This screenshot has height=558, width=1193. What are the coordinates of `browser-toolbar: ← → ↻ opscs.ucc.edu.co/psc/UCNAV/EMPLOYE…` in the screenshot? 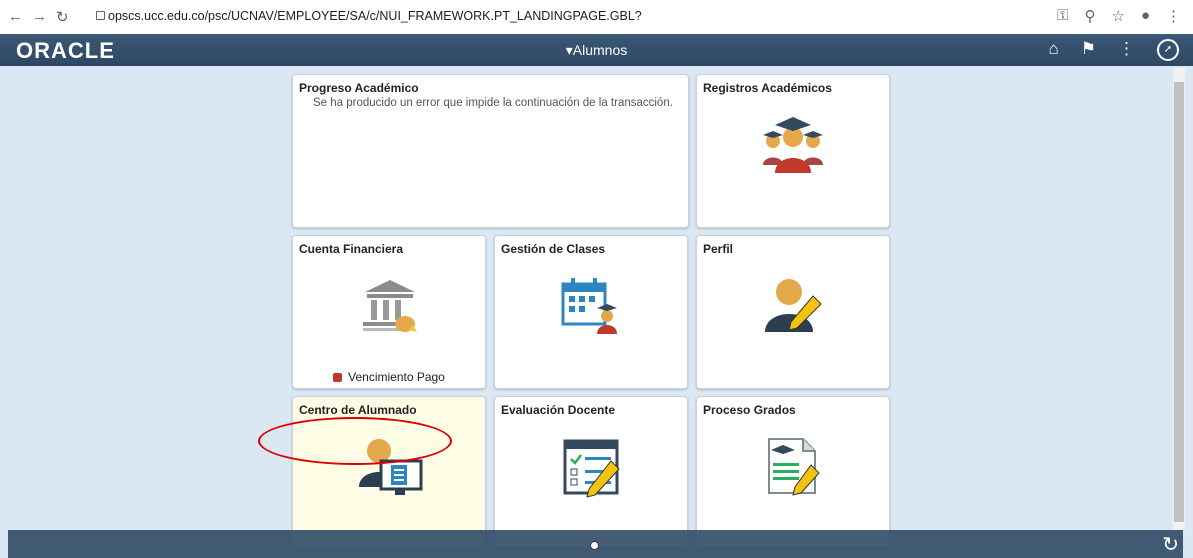 It's located at (596, 17).